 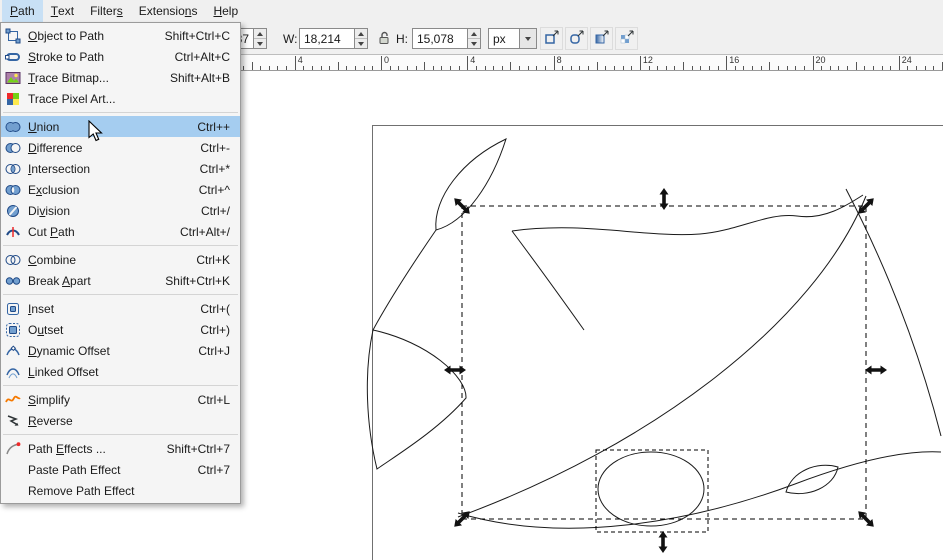 I want to click on linked-offset-icon, so click(x=13, y=372).